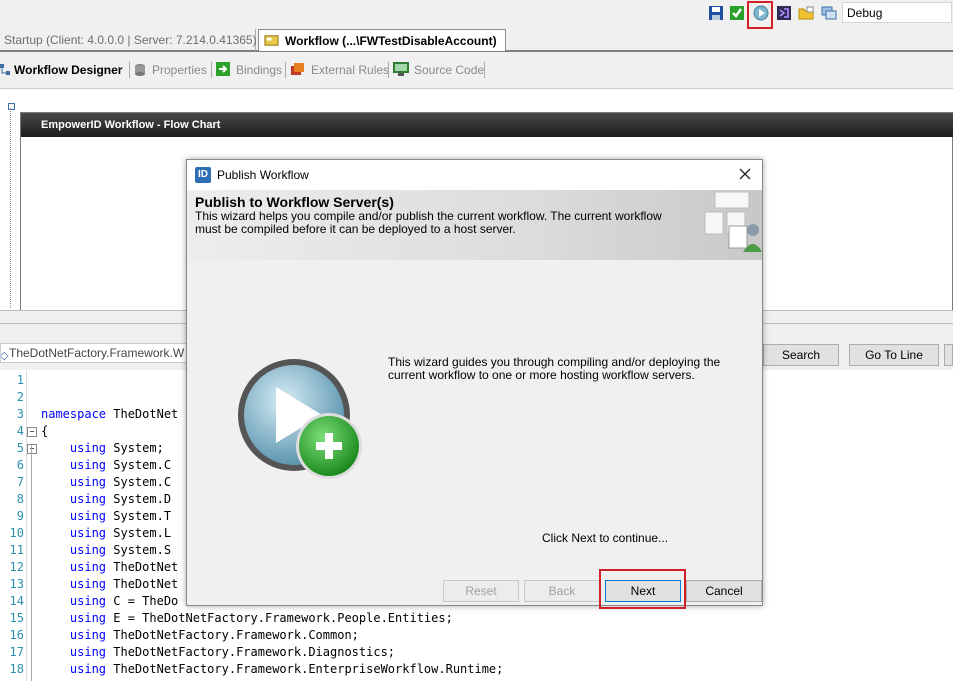 The width and height of the screenshot is (953, 681). Describe the element at coordinates (16, 567) in the screenshot. I see `line-number: 12` at that location.